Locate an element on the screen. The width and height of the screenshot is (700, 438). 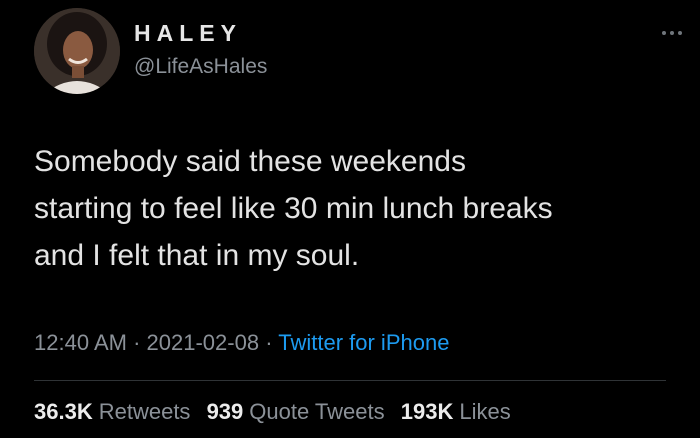
tweet-source-link: Twitter for iPhone is located at coordinates (363, 342).